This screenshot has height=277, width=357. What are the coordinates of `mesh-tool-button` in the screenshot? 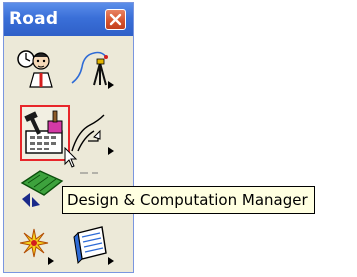 It's located at (43, 187).